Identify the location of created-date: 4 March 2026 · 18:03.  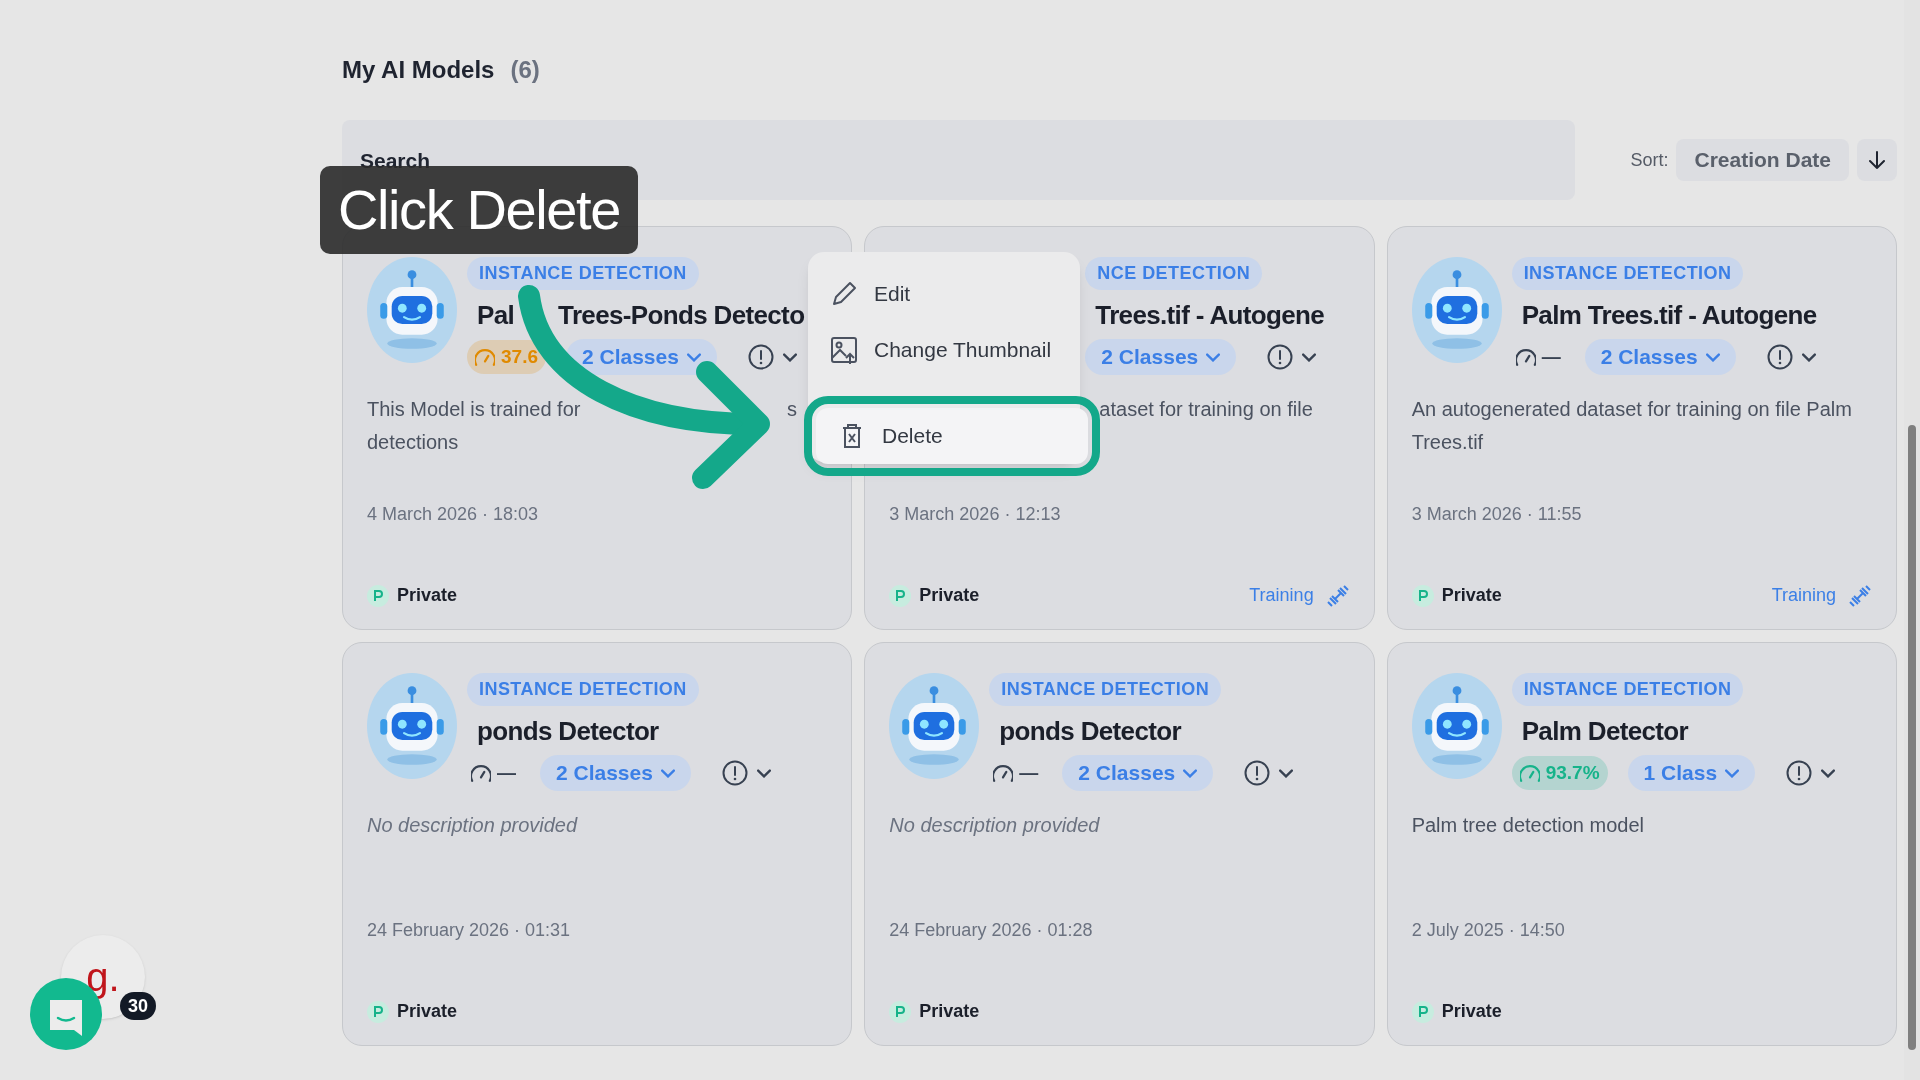
(453, 514).